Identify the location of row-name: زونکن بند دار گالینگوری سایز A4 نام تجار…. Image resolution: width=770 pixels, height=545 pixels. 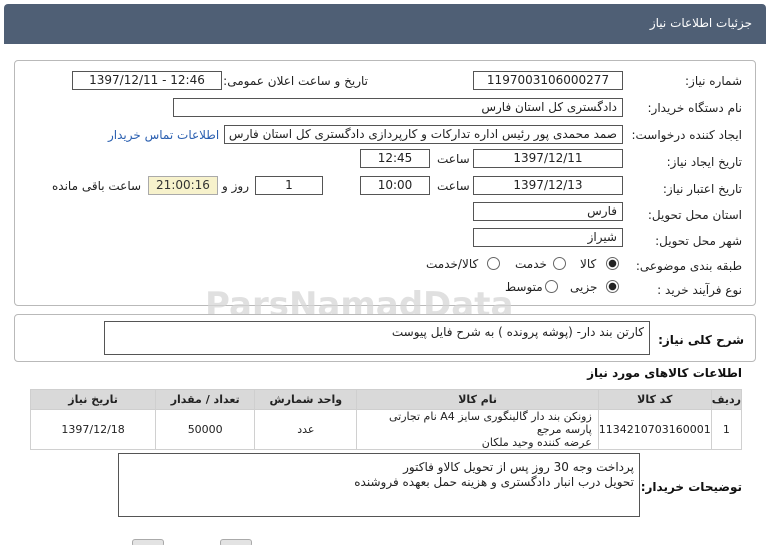
(477, 429).